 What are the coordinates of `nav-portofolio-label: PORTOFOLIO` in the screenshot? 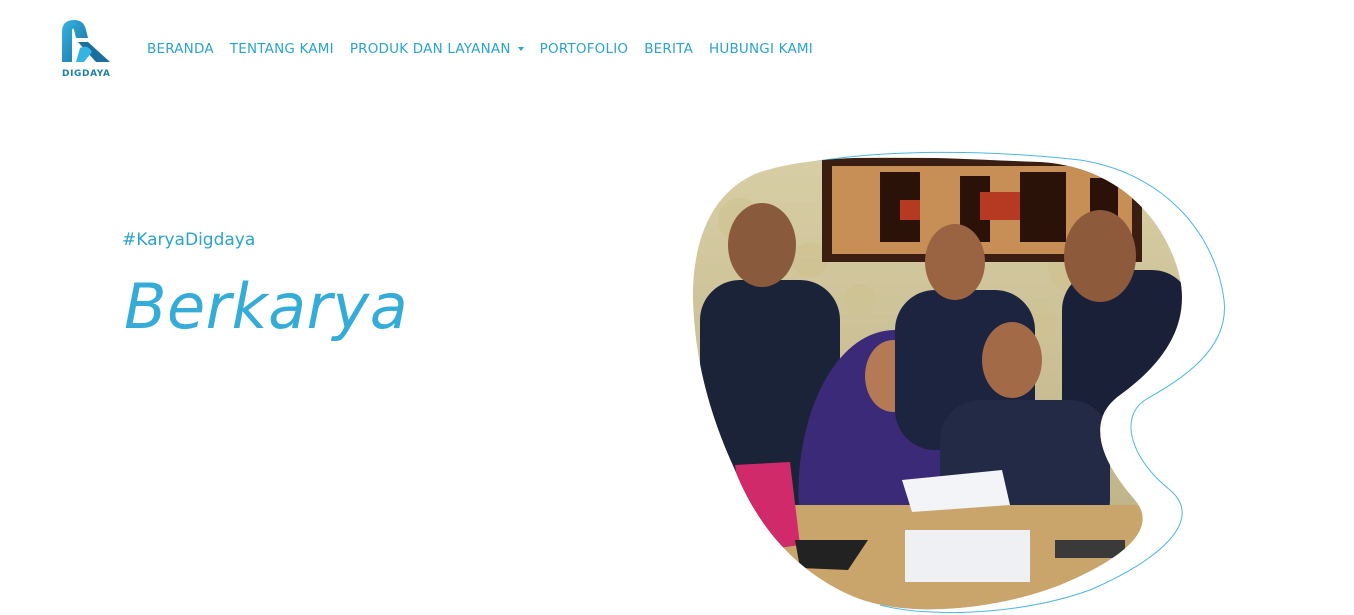 It's located at (584, 49).